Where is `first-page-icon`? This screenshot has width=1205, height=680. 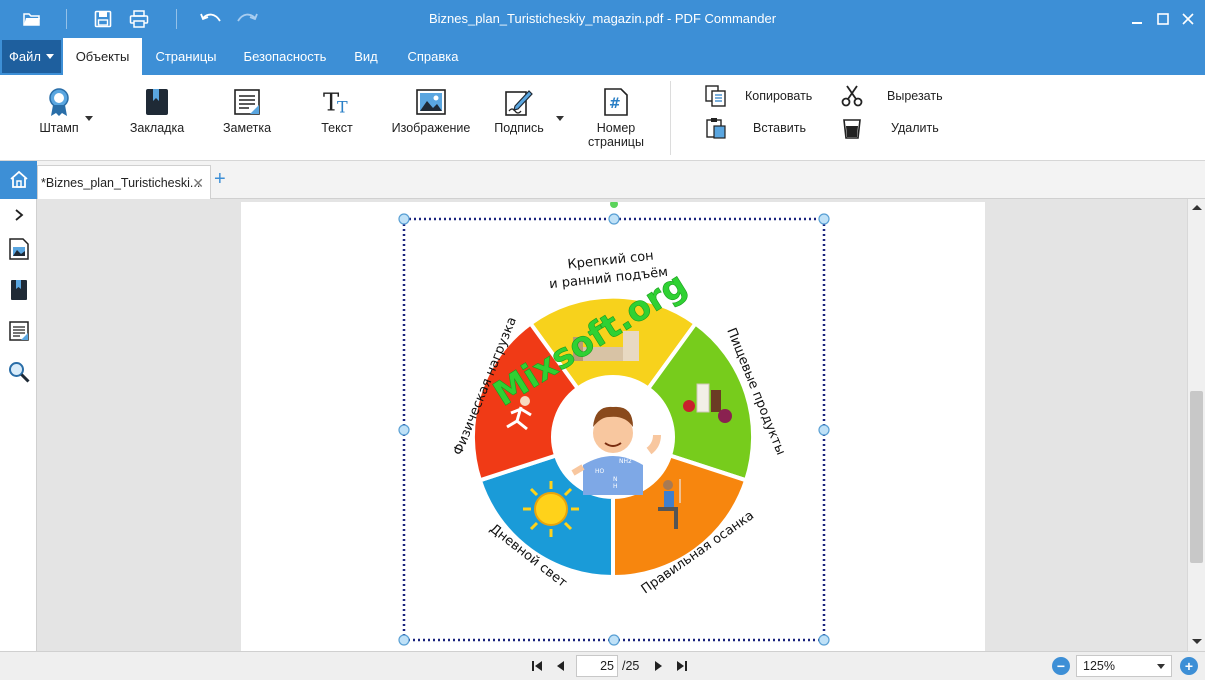 first-page-icon is located at coordinates (537, 666).